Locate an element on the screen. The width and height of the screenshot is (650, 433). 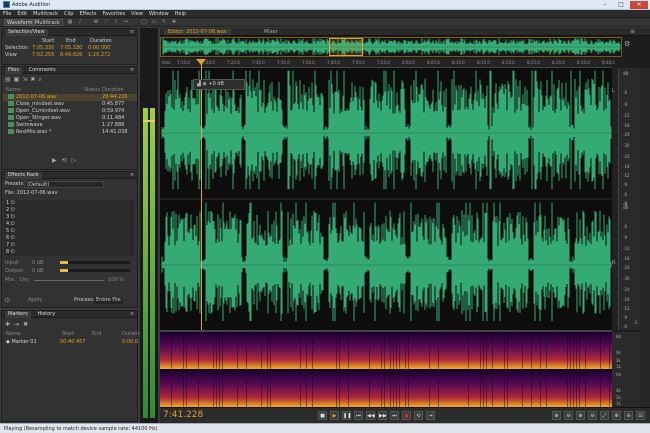
tab-markers: Markers is located at coordinates (18, 314).